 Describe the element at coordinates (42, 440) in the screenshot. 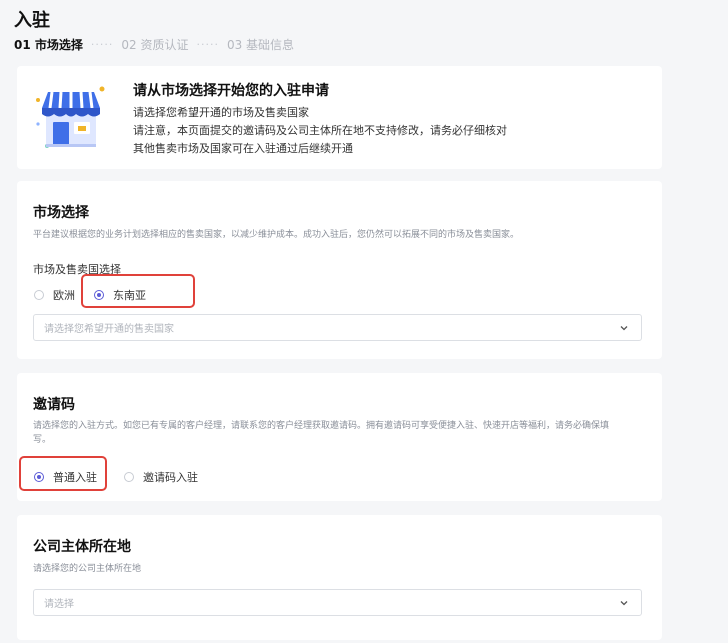

I see `invite-section-desc: 写。` at that location.